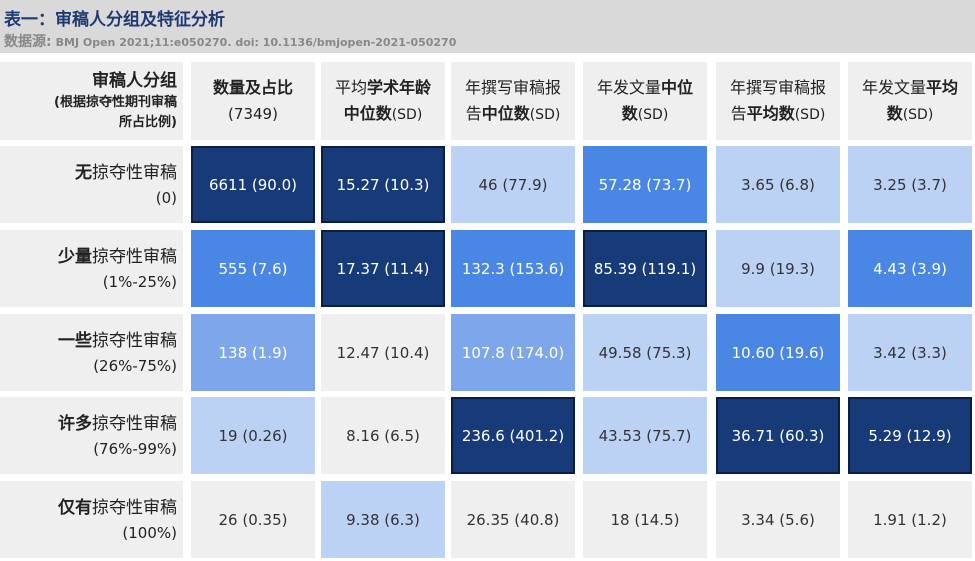  What do you see at coordinates (399, 87) in the screenshot?
I see `column-header-part: 学术年龄` at bounding box center [399, 87].